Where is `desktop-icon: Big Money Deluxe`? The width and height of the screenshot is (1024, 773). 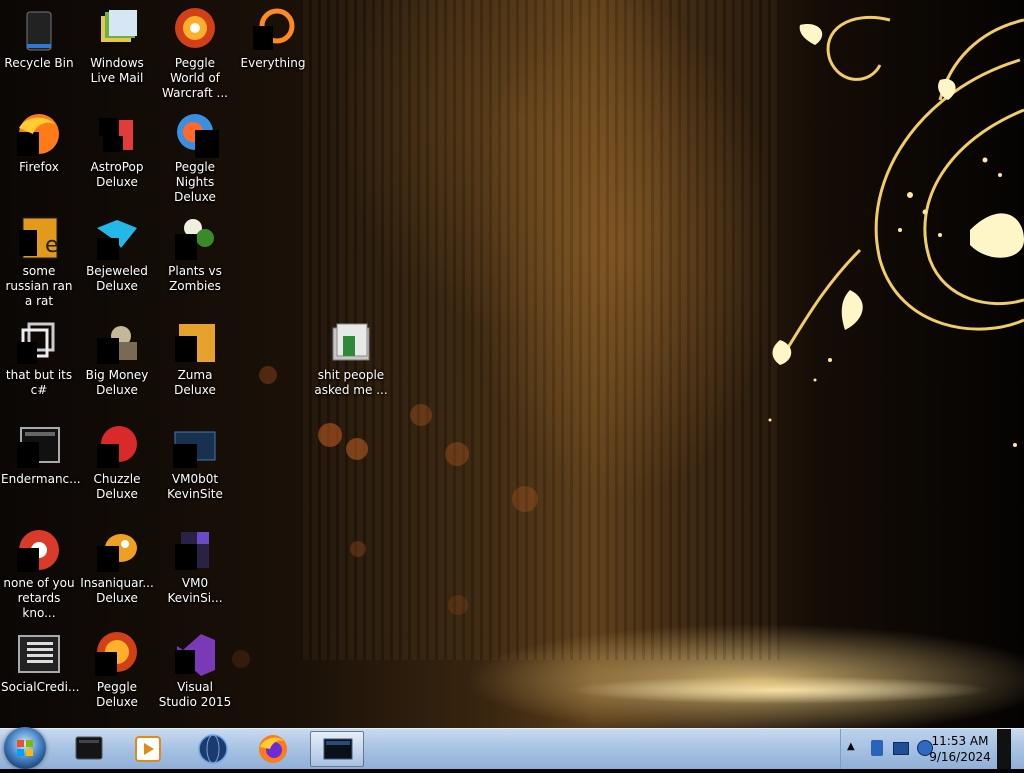
desktop-icon: Big Money Deluxe is located at coordinates (117, 364).